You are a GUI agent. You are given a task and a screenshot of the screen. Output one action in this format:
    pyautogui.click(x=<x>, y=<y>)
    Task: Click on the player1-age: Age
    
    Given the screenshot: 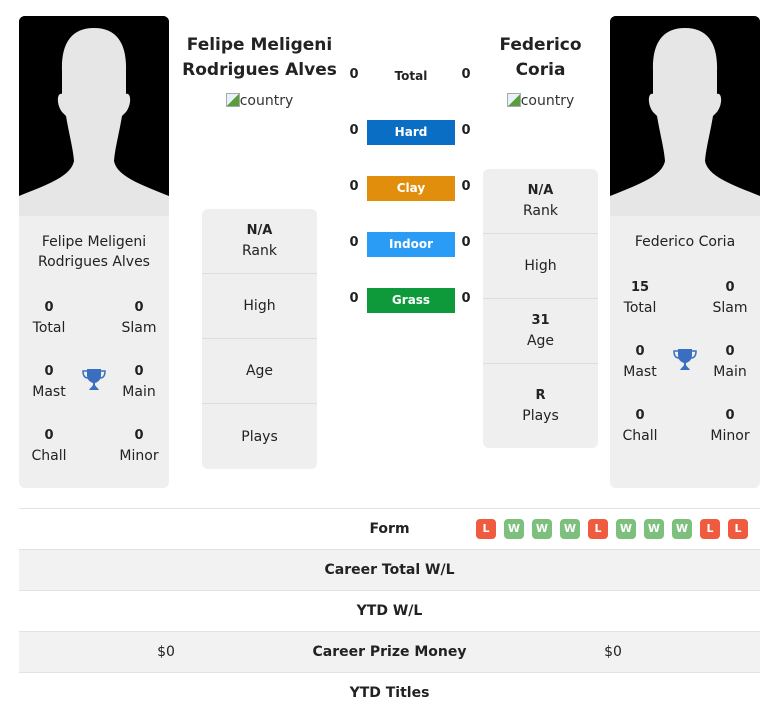 What is the action you would take?
    pyautogui.click(x=259, y=371)
    